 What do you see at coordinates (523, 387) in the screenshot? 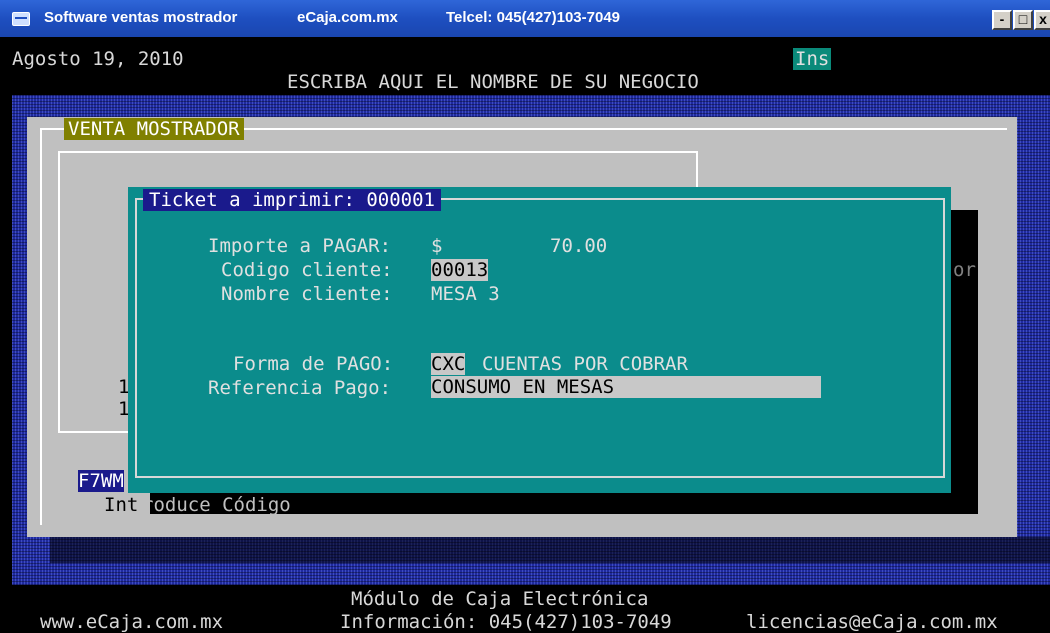
I see `referencia-value: CONSUMO EN MESAS` at bounding box center [523, 387].